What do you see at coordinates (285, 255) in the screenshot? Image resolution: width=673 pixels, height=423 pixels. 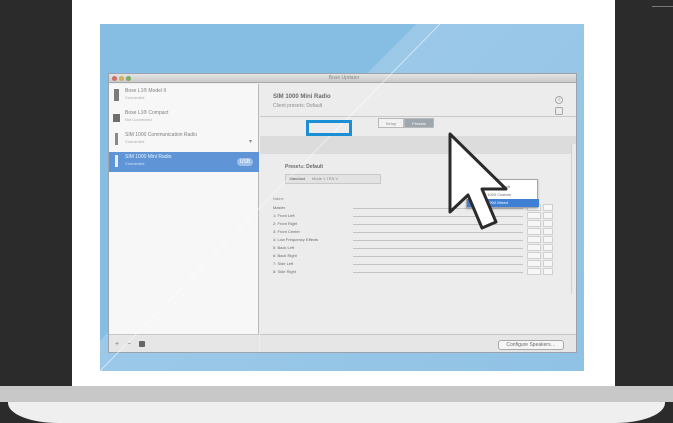 I see `channel-name: 6: Back Right` at bounding box center [285, 255].